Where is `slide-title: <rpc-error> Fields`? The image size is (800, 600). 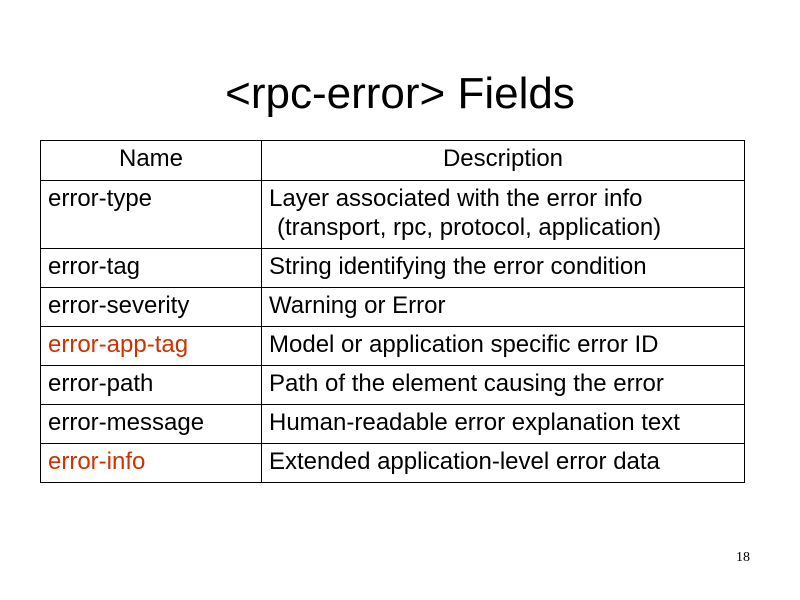
slide-title: <rpc-error> Fields is located at coordinates (400, 93).